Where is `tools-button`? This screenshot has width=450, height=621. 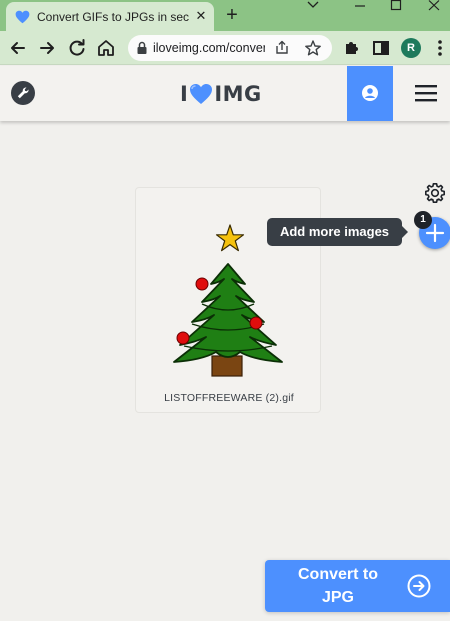 tools-button is located at coordinates (23, 93).